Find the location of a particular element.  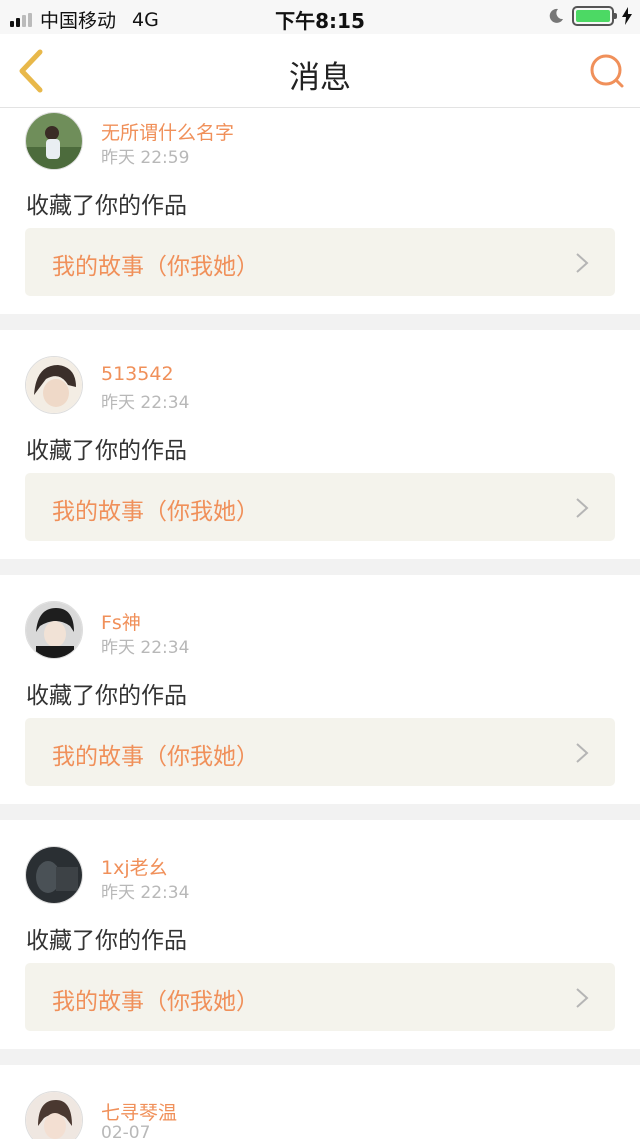

status-right is located at coordinates (590, 16).